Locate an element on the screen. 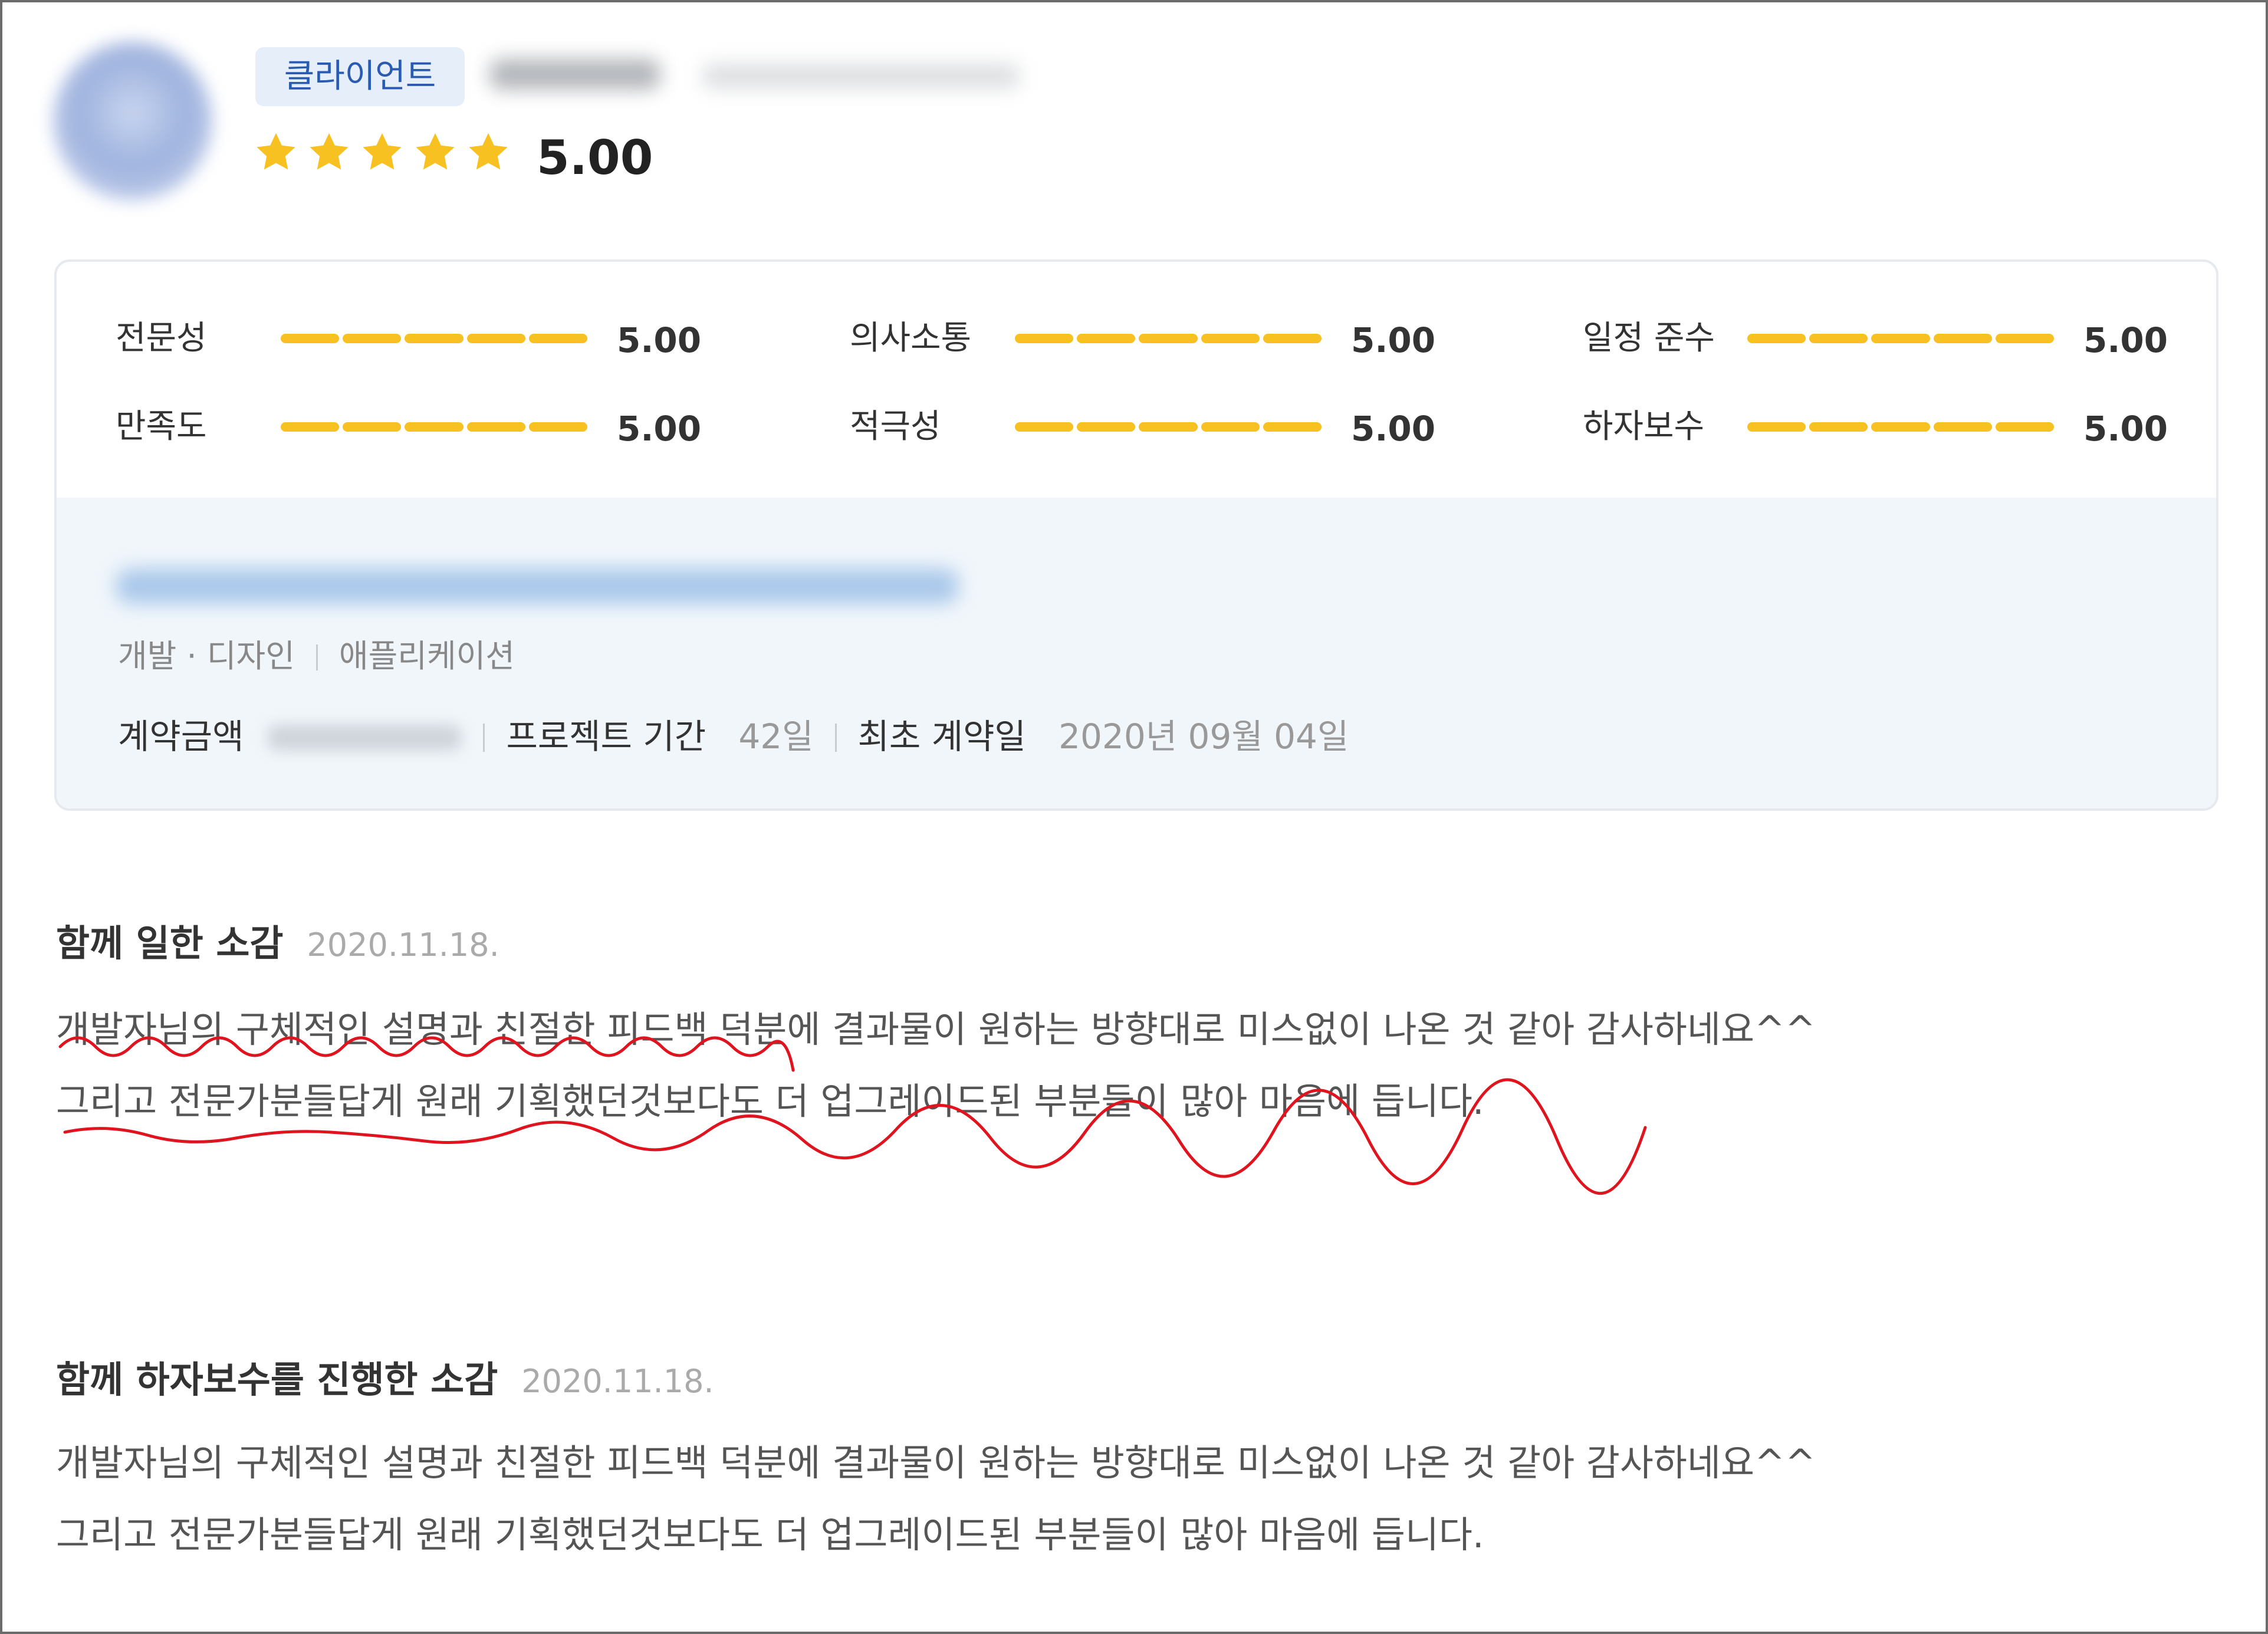 This screenshot has width=2268, height=1634. review-title: 함께 하자보수를 진행한 소감 is located at coordinates (277, 1379).